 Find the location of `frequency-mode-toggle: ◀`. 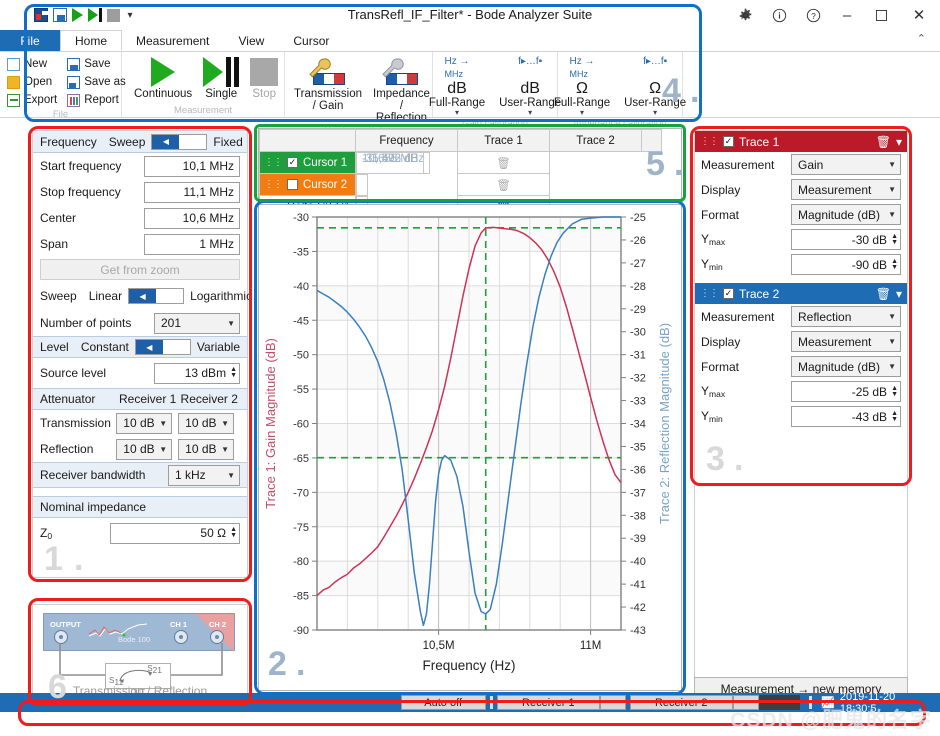

frequency-mode-toggle: ◀ is located at coordinates (179, 141).